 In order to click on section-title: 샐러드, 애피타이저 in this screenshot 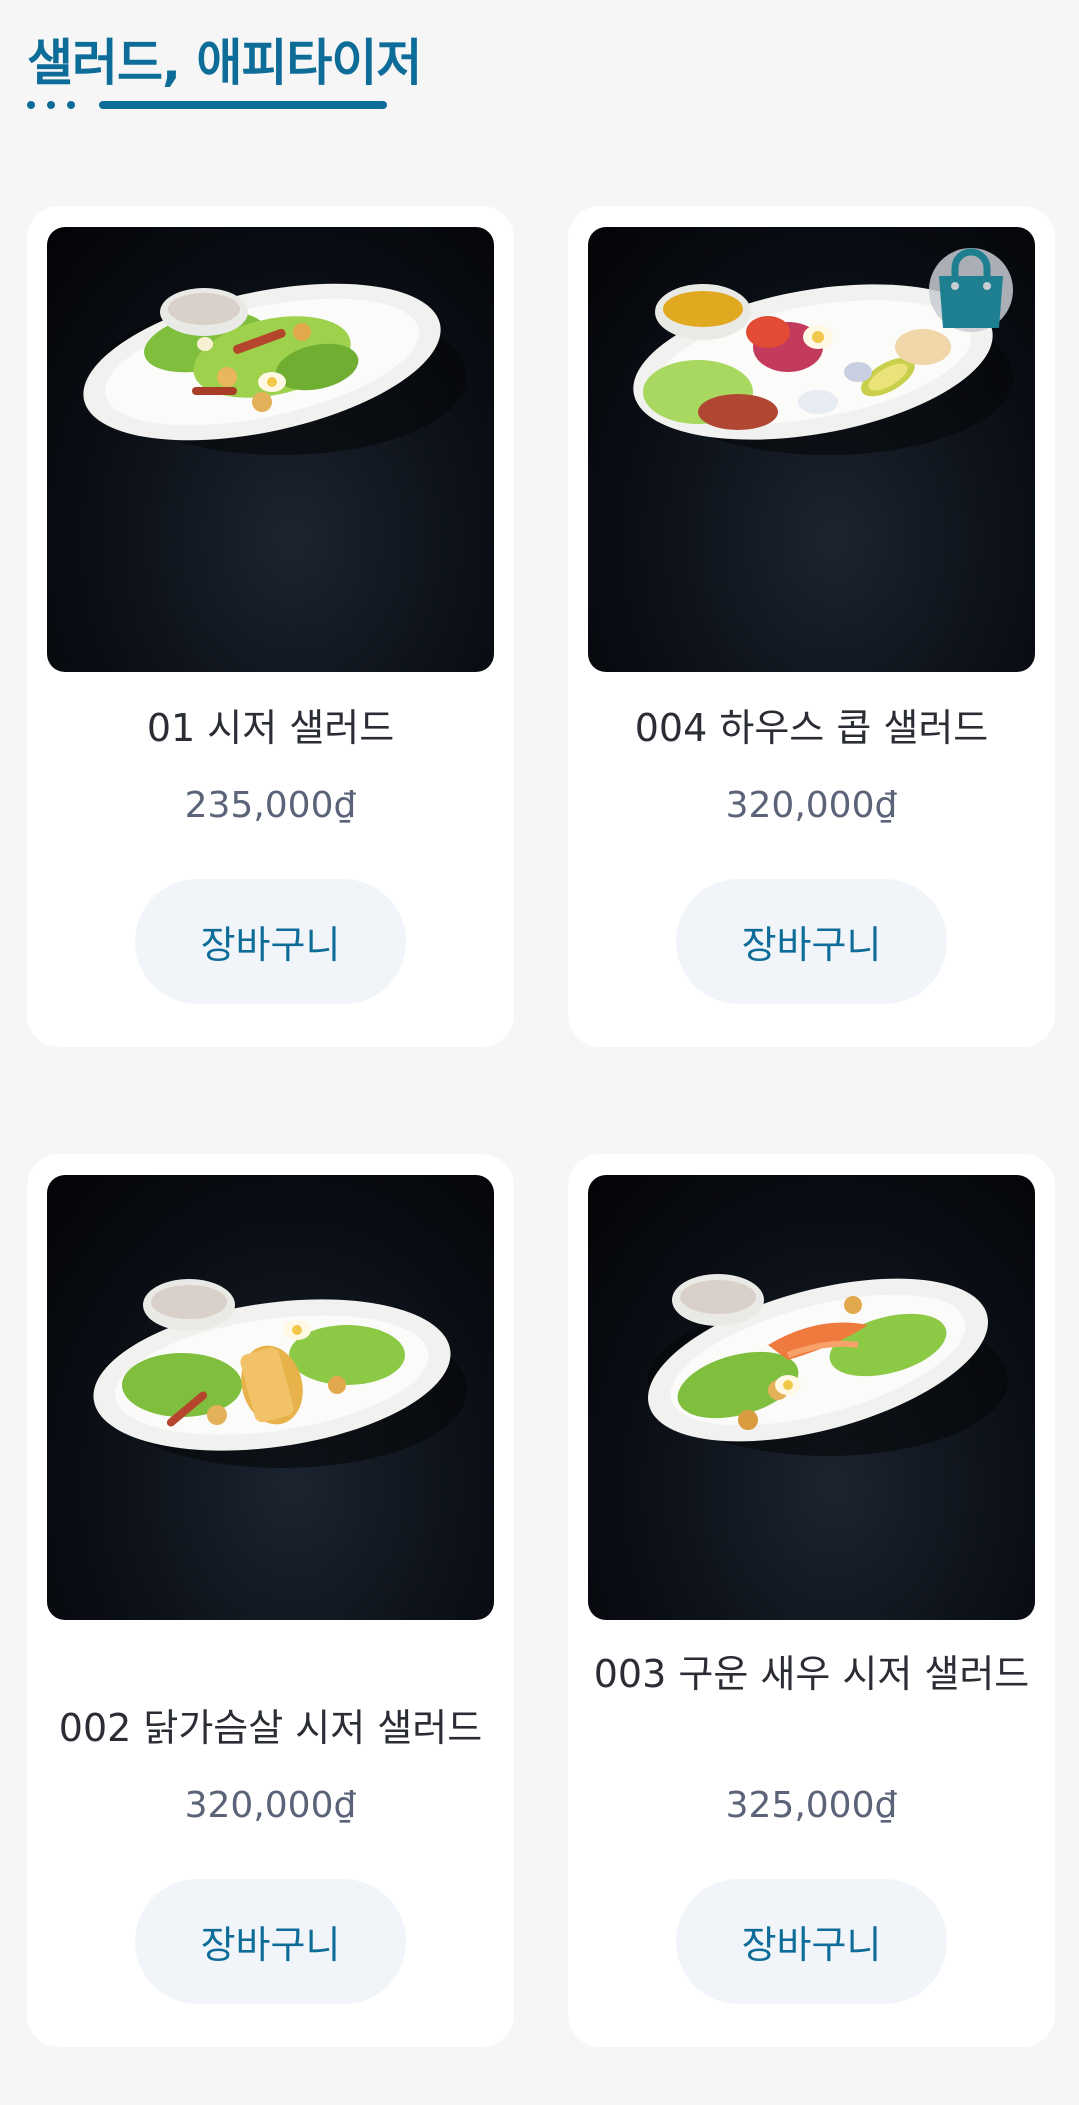, I will do `click(224, 63)`.